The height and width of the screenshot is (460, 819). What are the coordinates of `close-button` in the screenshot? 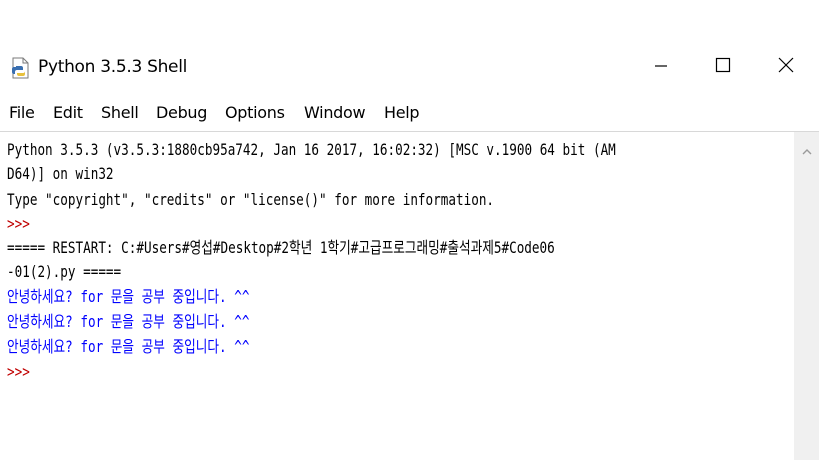 It's located at (786, 67).